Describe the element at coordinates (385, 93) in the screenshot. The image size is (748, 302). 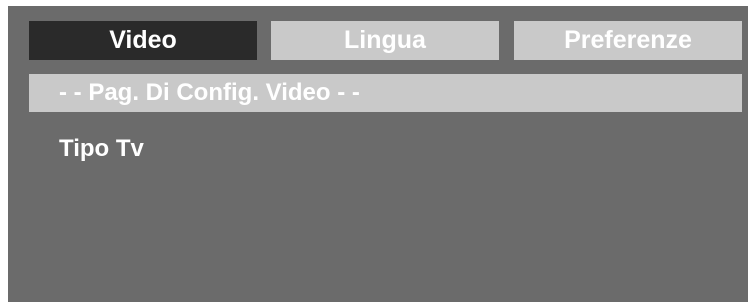
I see `section-header: - - Pag. Di Config. Video - -` at that location.